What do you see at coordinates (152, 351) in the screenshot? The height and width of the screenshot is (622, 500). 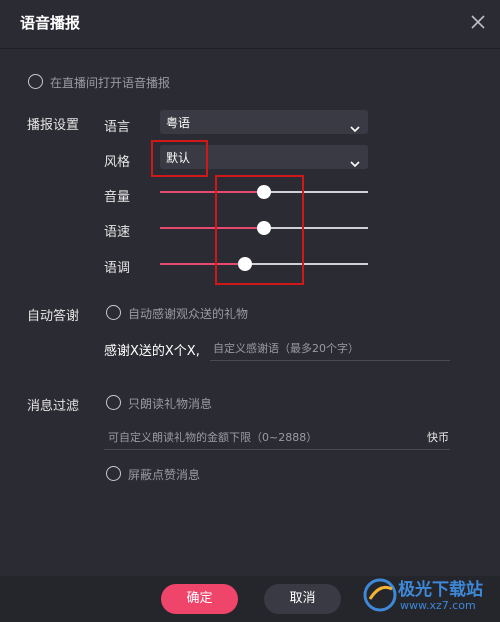 I see `thanks-prefix: 感谢X送的X个X,` at bounding box center [152, 351].